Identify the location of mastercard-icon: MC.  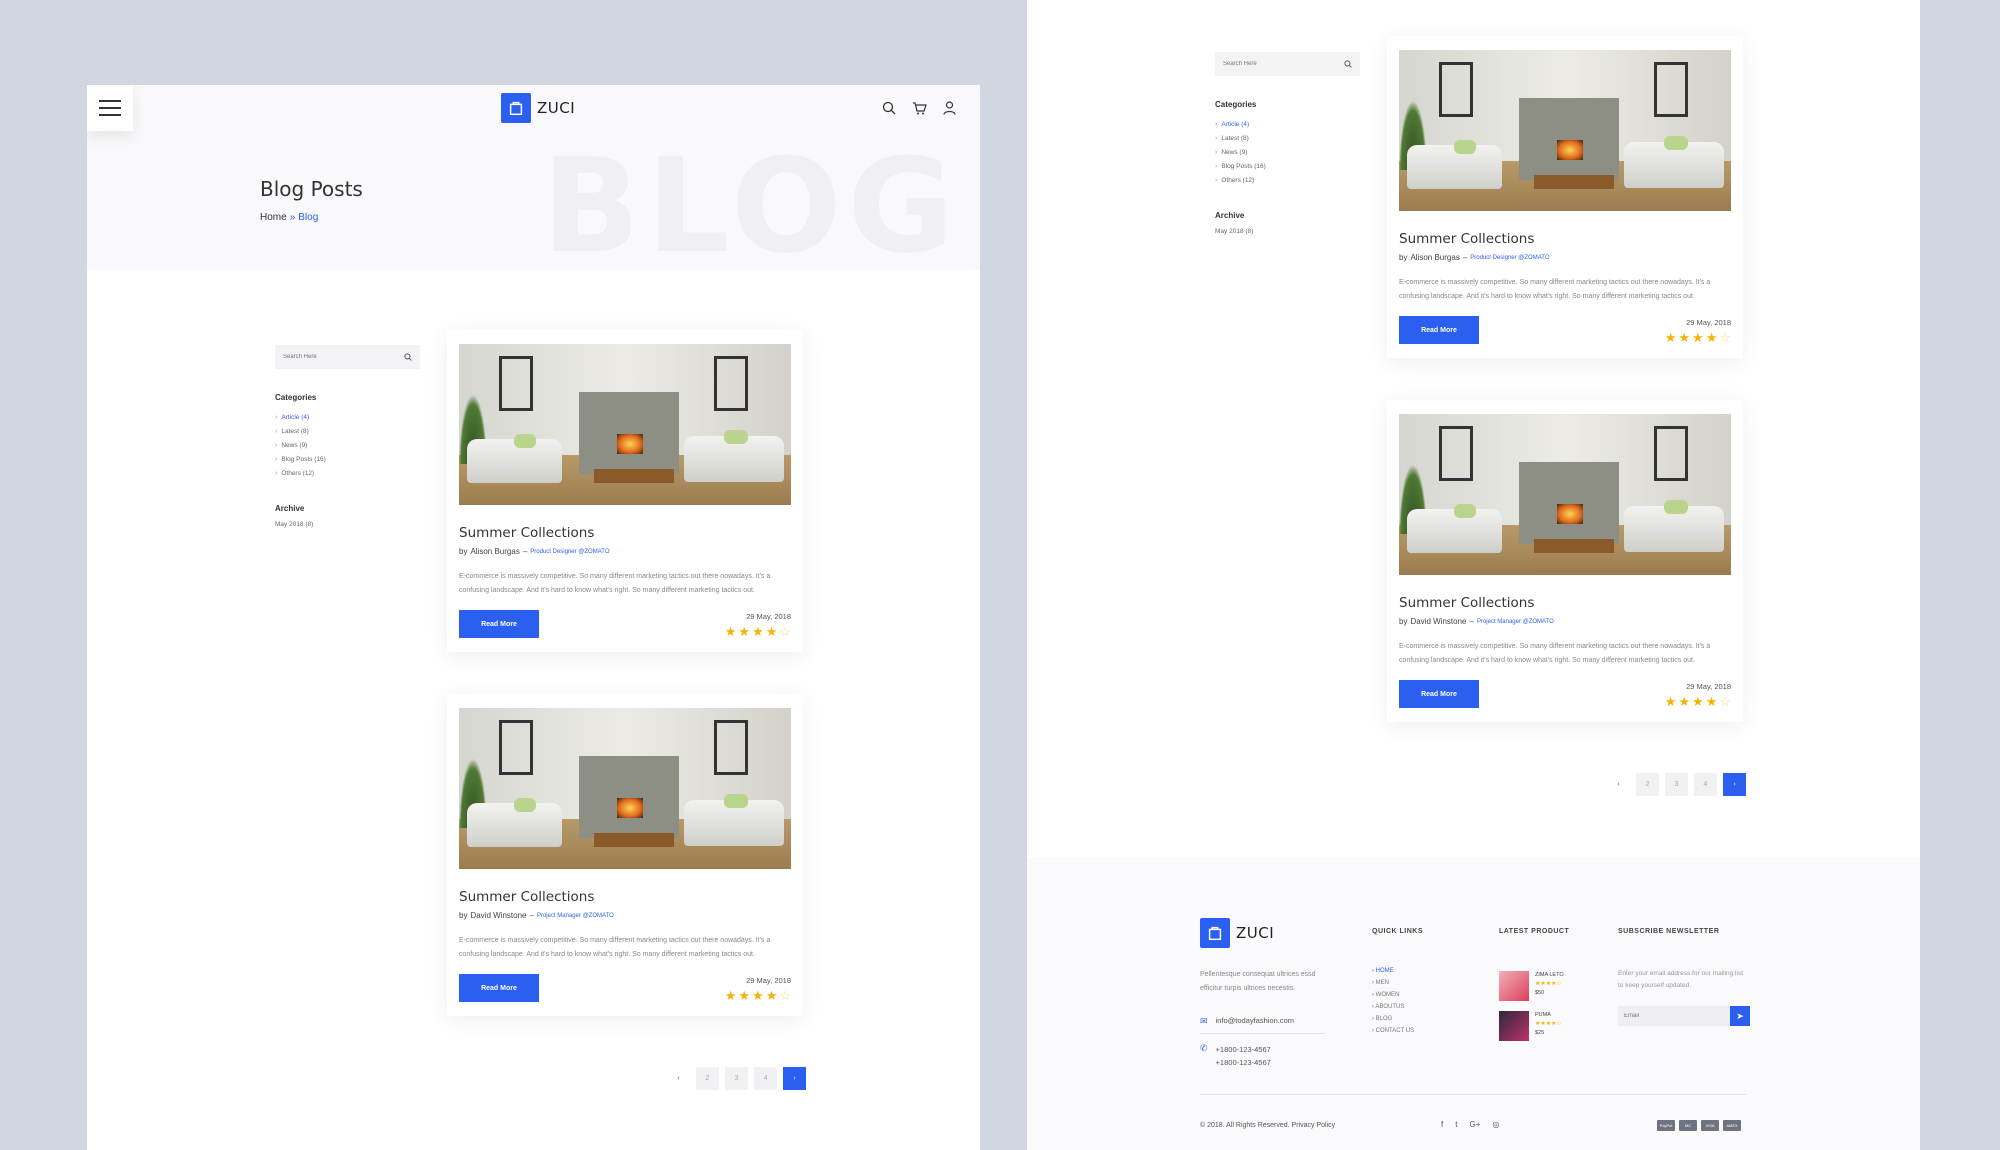
(1688, 1125).